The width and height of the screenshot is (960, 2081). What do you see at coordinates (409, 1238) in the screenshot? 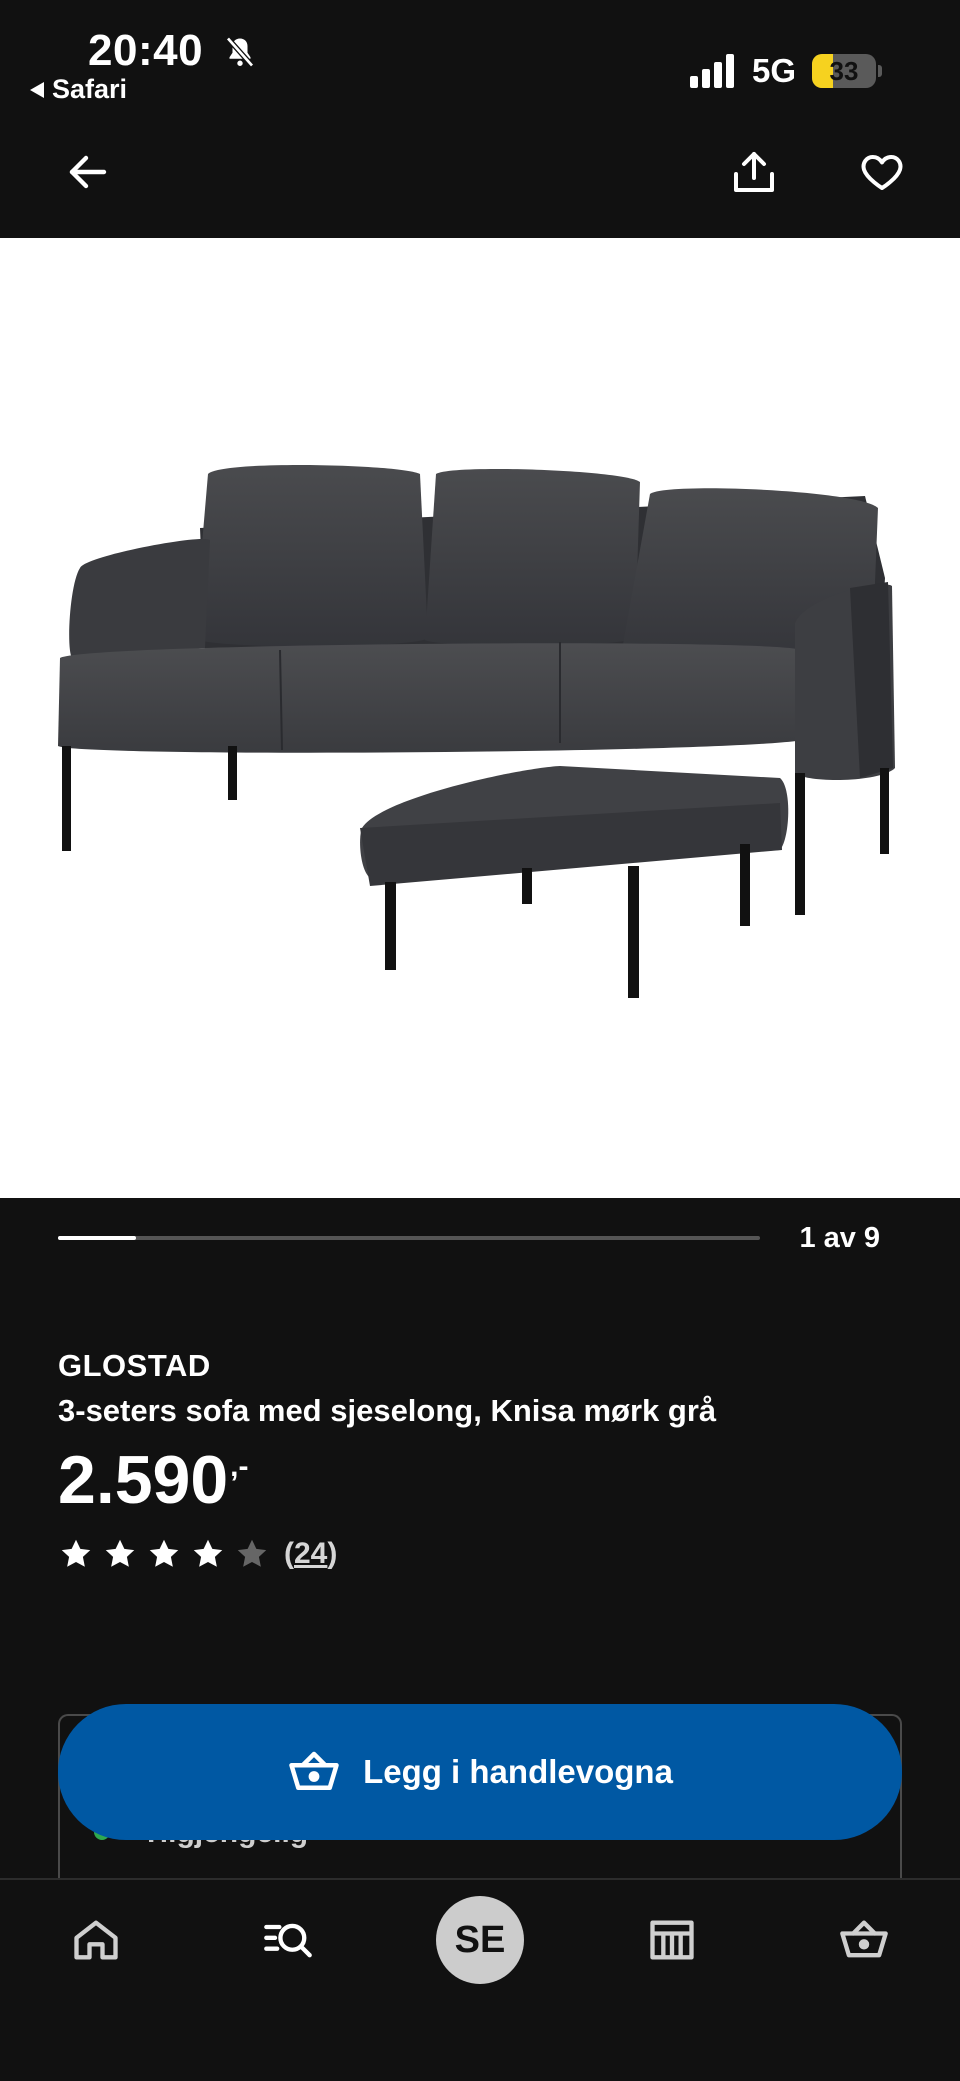
I see `carousel-progress` at bounding box center [409, 1238].